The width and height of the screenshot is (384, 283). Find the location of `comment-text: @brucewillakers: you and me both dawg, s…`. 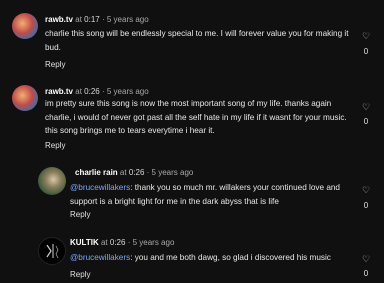

comment-text: @brucewillakers: you and me both dawg, s… is located at coordinates (212, 258).